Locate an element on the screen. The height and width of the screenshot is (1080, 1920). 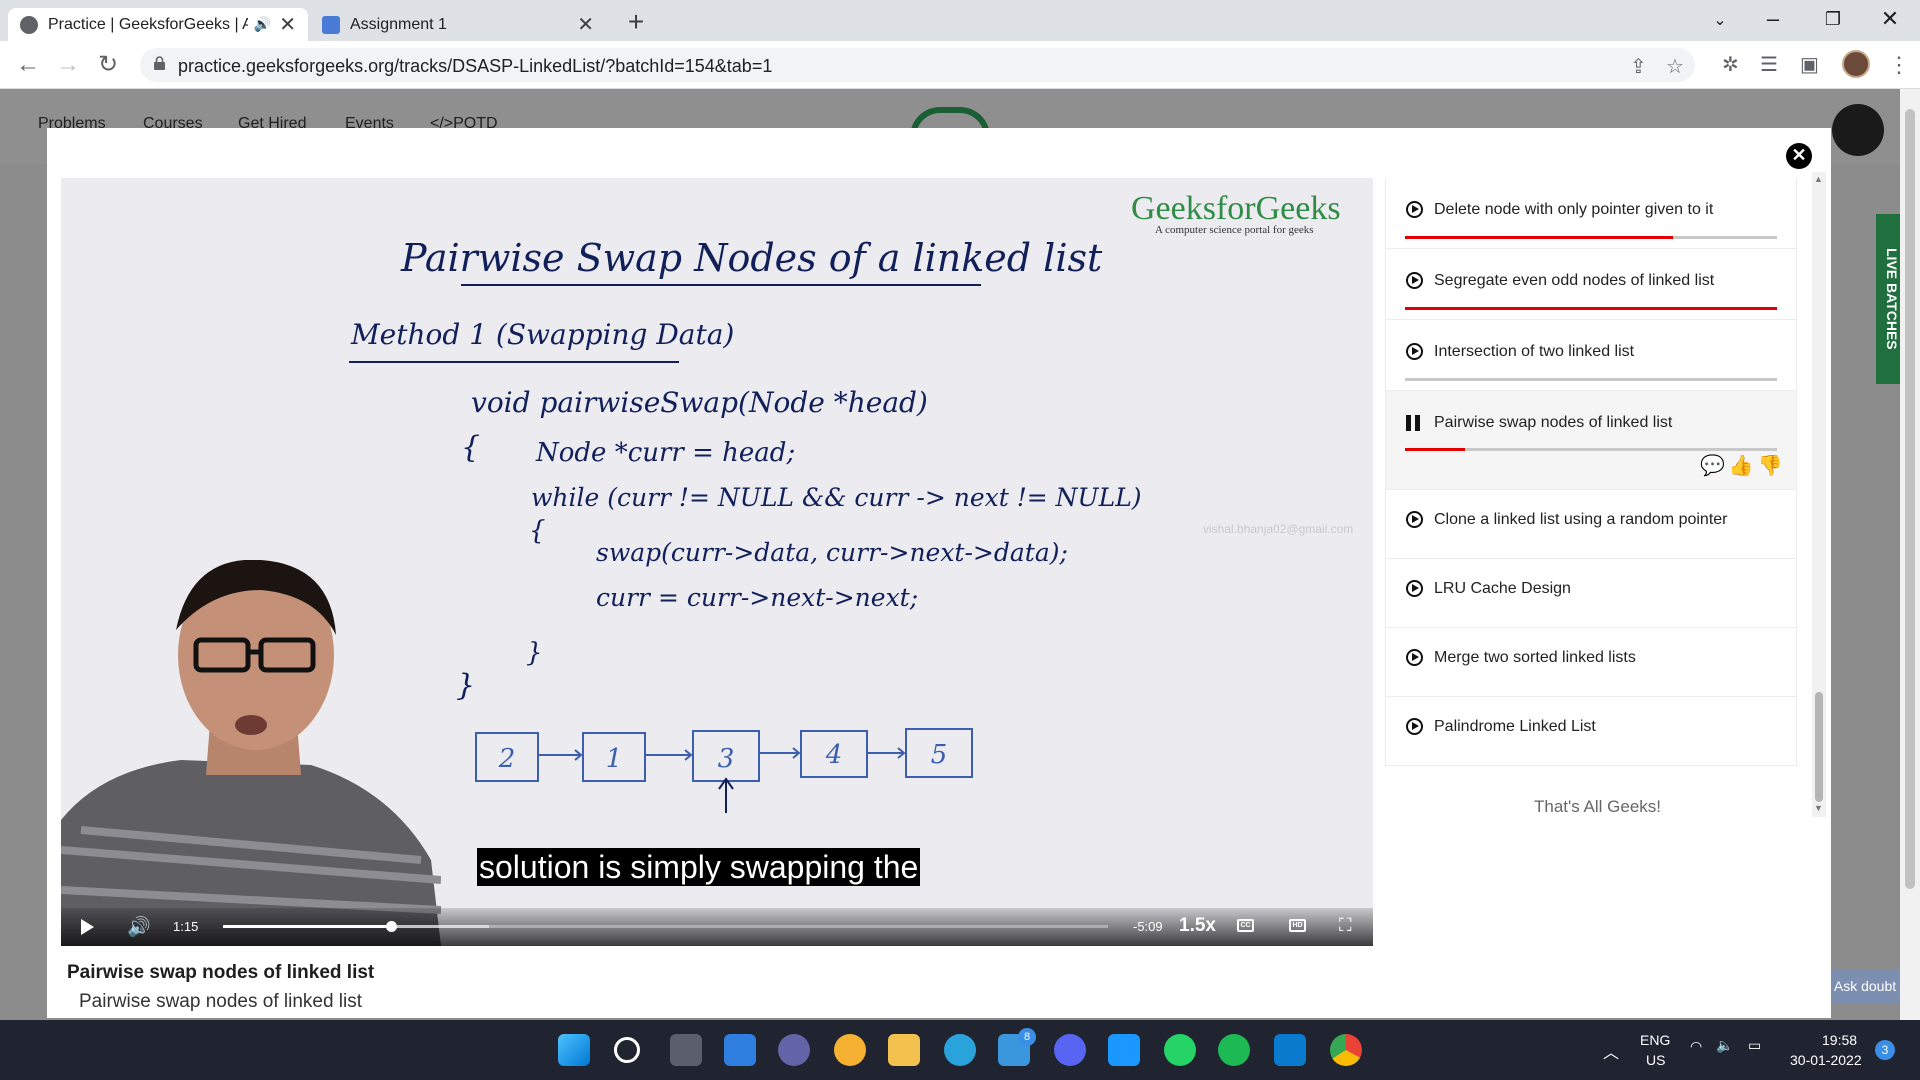
fullscreen-icon: ⛶ is located at coordinates (1345, 925).